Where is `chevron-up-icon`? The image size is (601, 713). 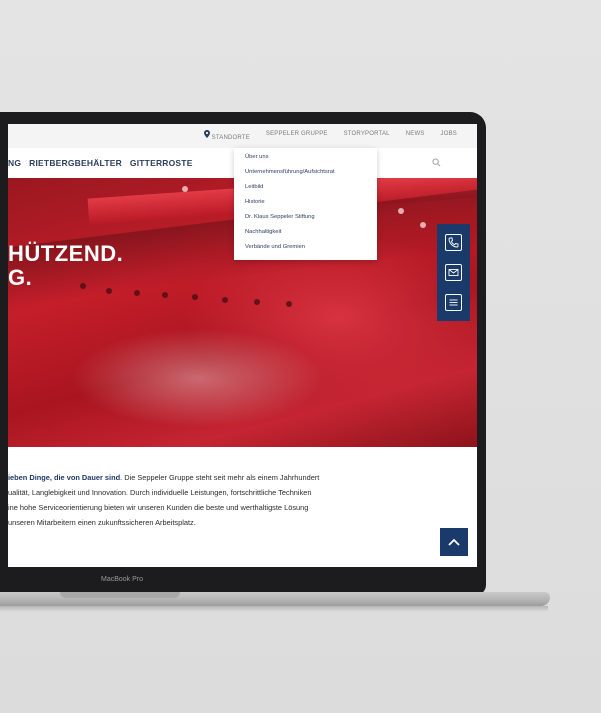
chevron-up-icon is located at coordinates (454, 542).